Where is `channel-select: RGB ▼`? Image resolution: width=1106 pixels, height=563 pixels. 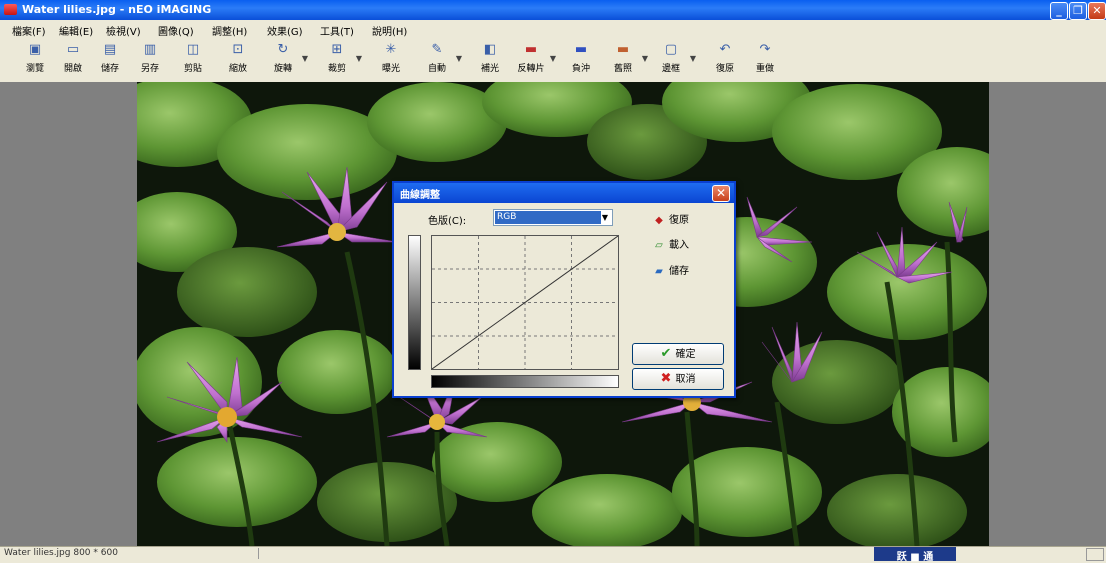 channel-select: RGB ▼ is located at coordinates (553, 217).